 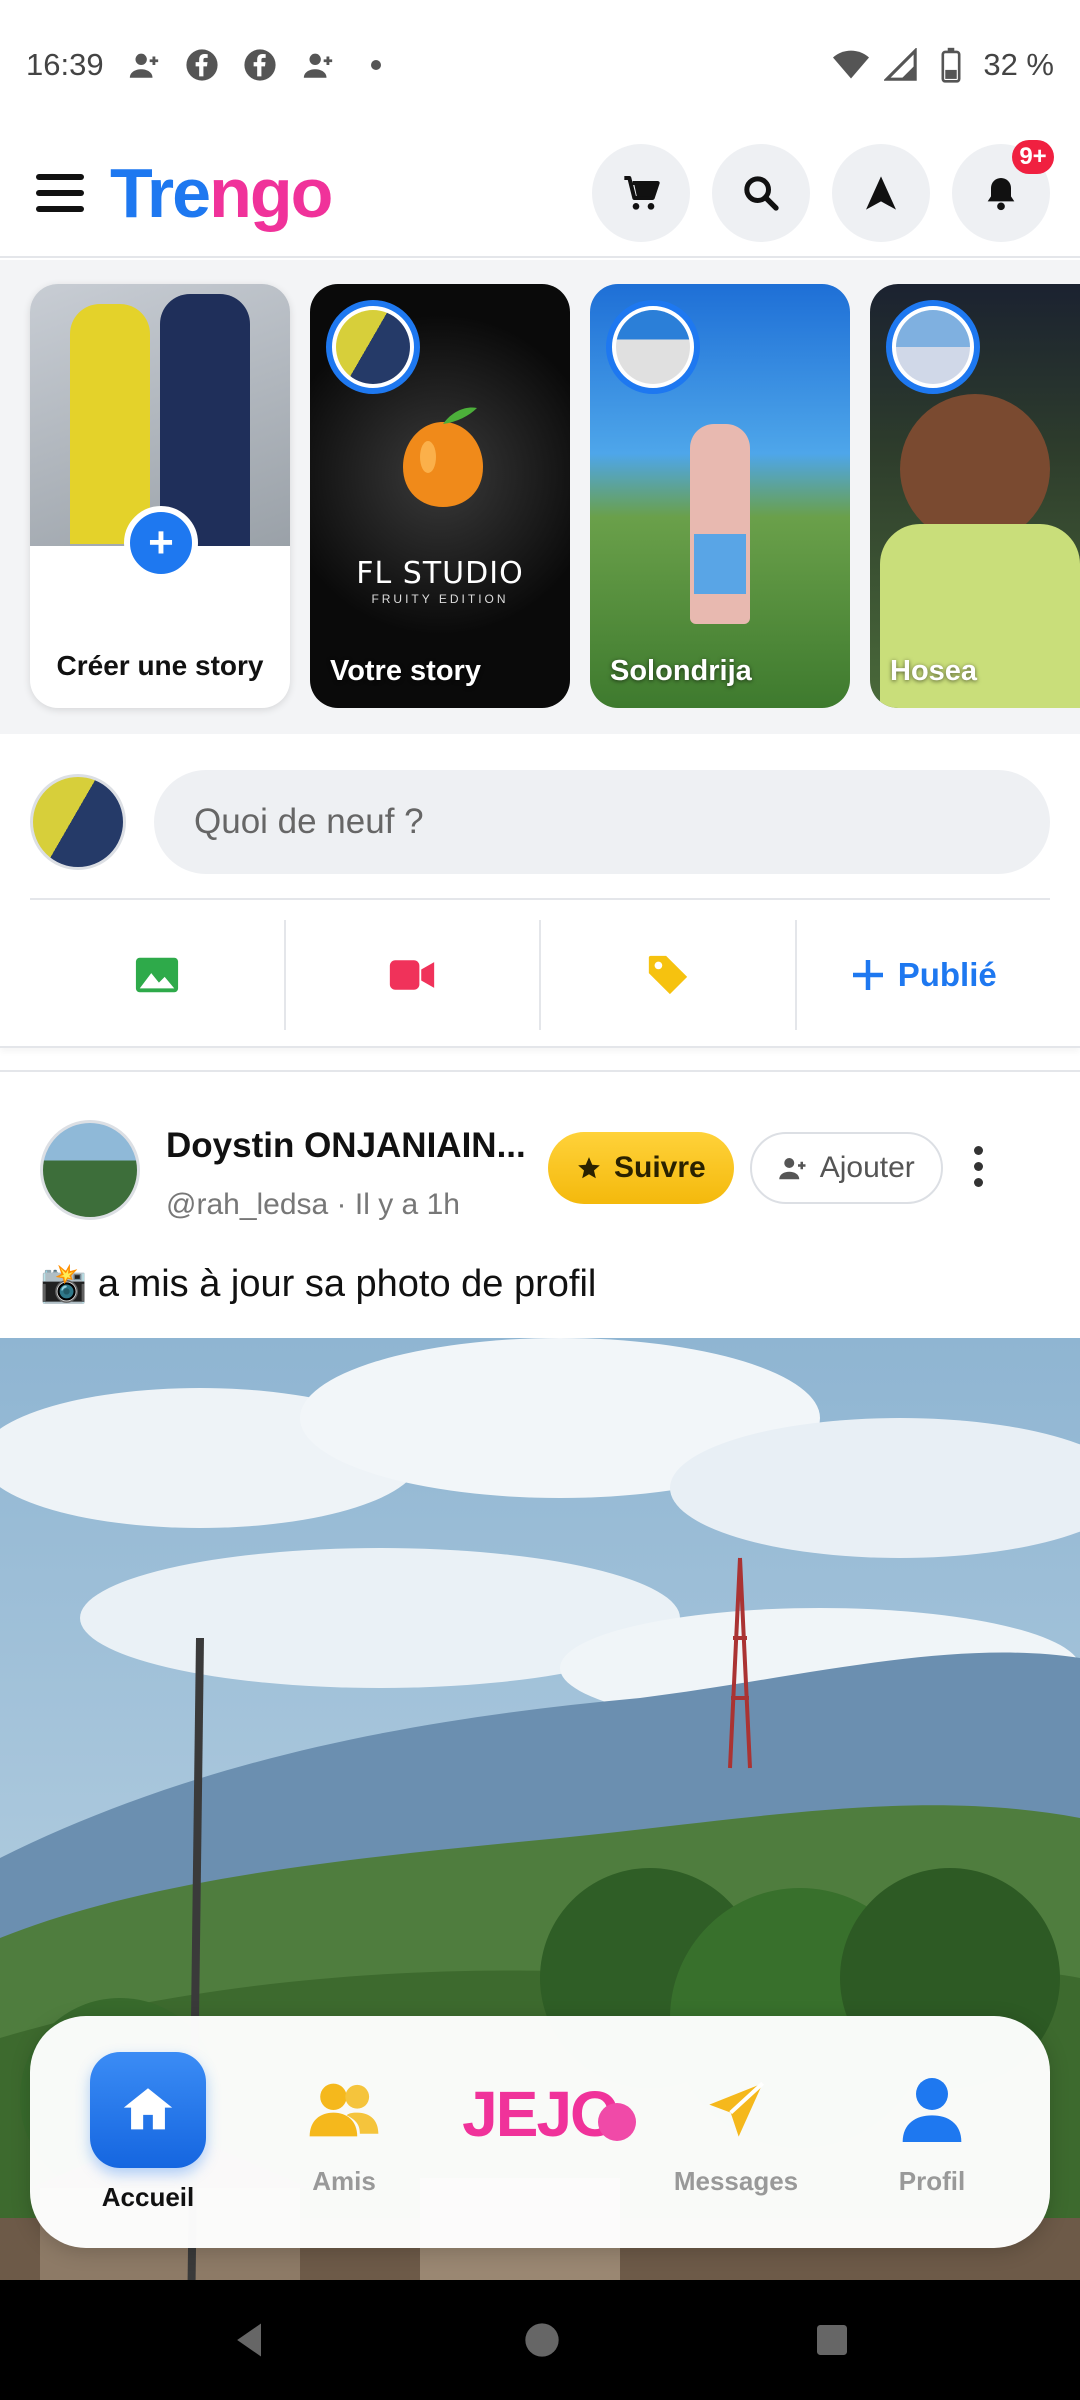 What do you see at coordinates (376, 65) in the screenshot?
I see `more-notifications-dot-icon` at bounding box center [376, 65].